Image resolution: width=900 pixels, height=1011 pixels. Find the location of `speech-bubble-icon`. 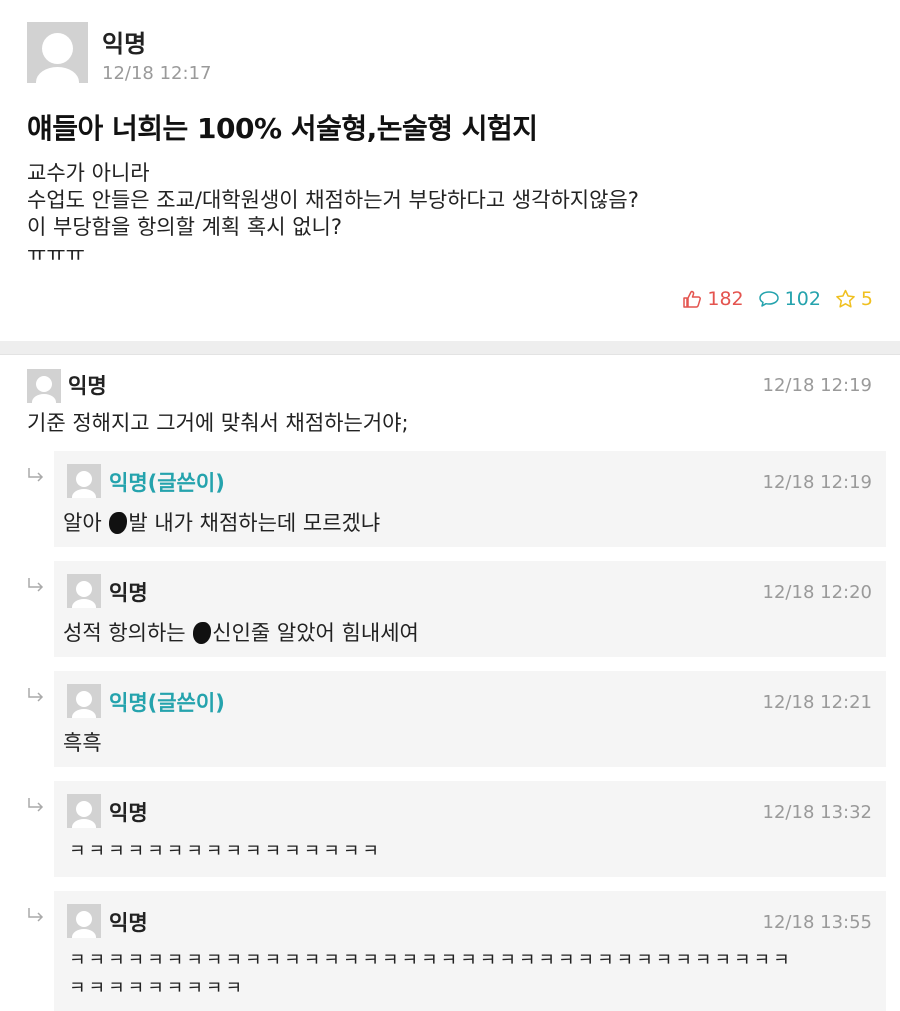

speech-bubble-icon is located at coordinates (768, 299).